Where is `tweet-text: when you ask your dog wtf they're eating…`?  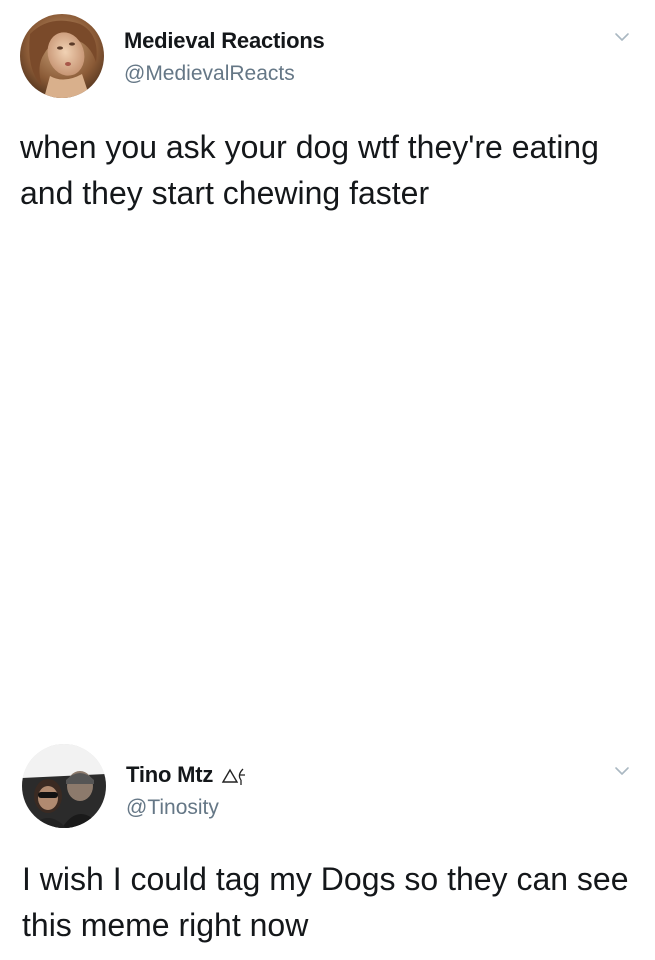 tweet-text: when you ask your dog wtf they're eating… is located at coordinates (309, 170).